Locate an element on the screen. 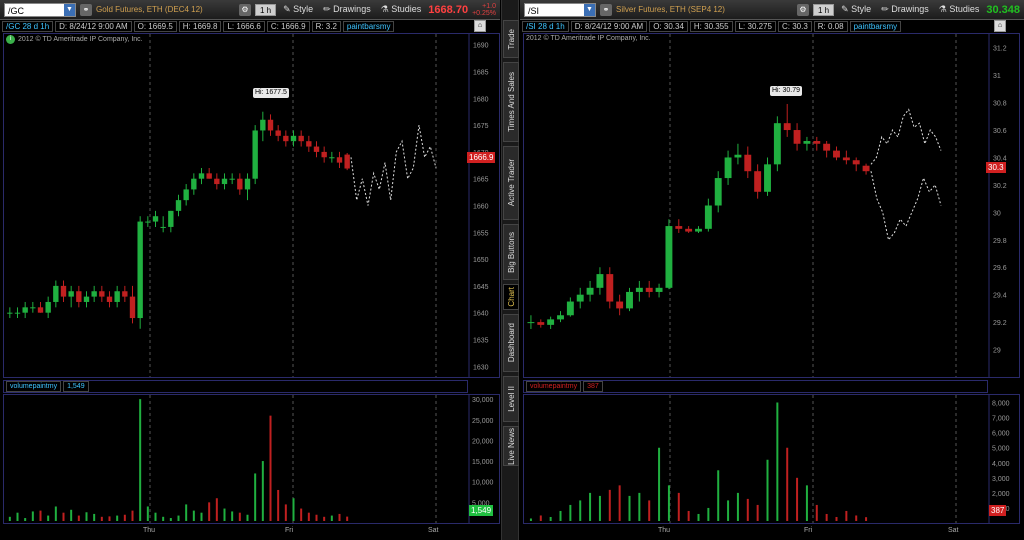 This screenshot has width=1024, height=540. vol-tick-label: 7,000 is located at coordinates (1001, 419).